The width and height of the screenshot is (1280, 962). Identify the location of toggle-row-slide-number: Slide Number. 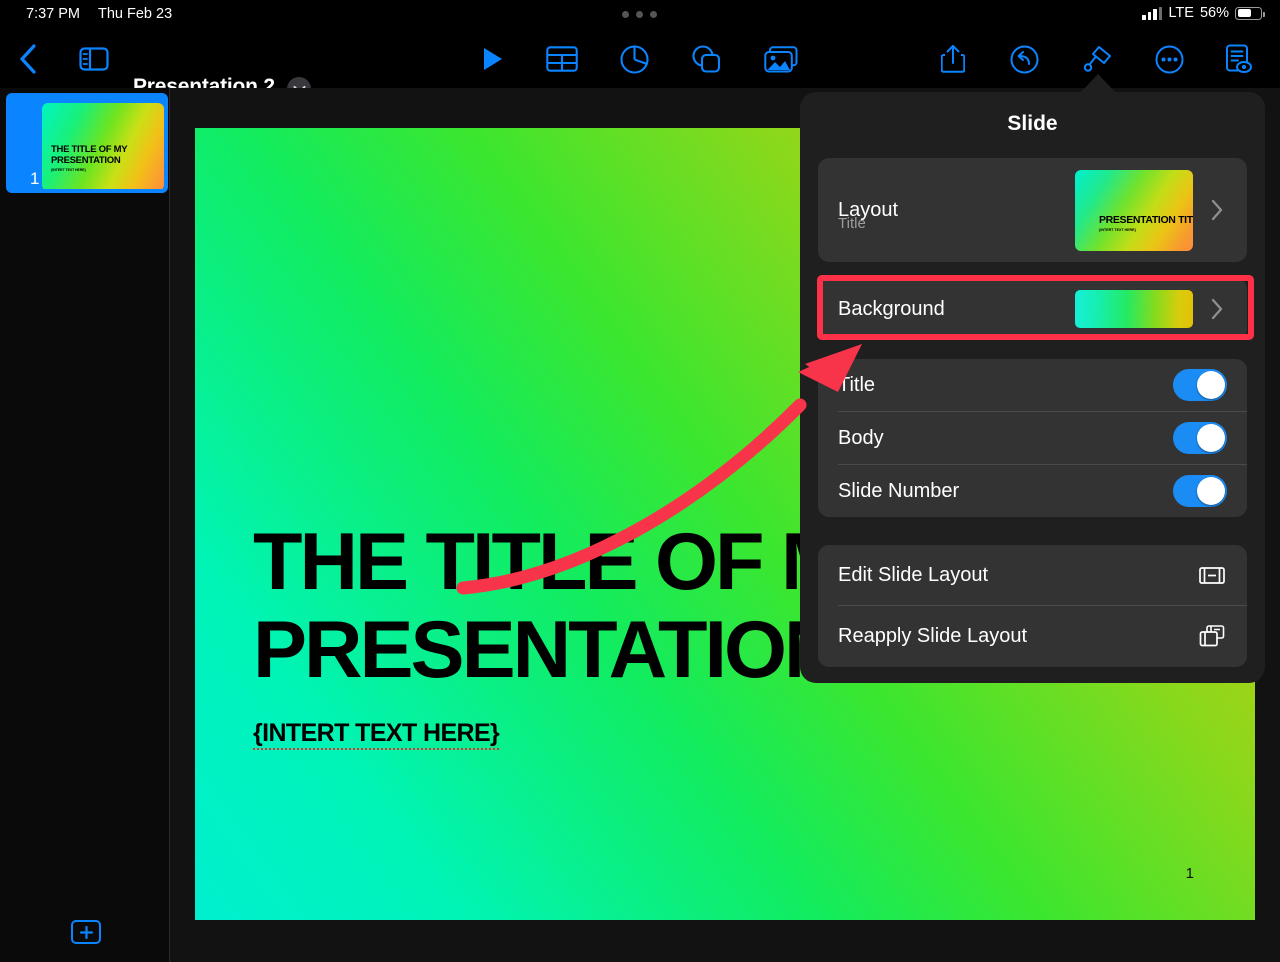
(1032, 491).